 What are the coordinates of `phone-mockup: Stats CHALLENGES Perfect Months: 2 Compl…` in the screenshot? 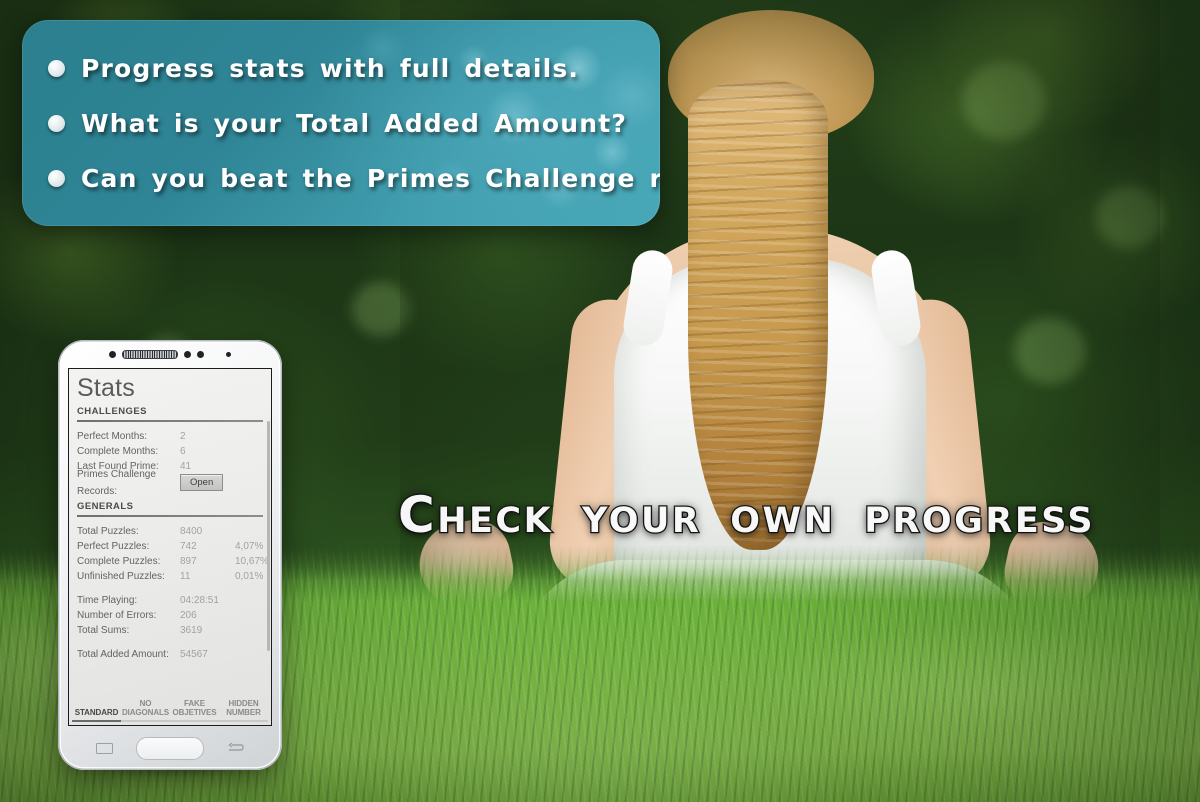 It's located at (170, 555).